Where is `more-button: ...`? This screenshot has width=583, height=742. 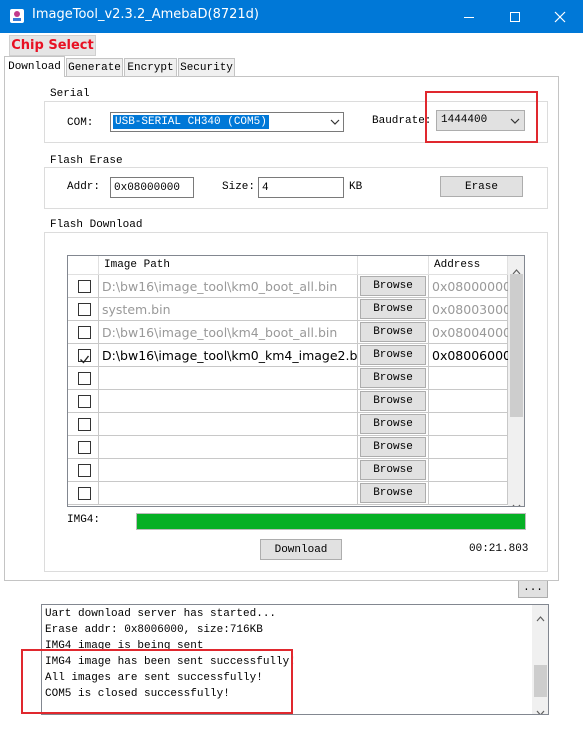 more-button: ... is located at coordinates (533, 588).